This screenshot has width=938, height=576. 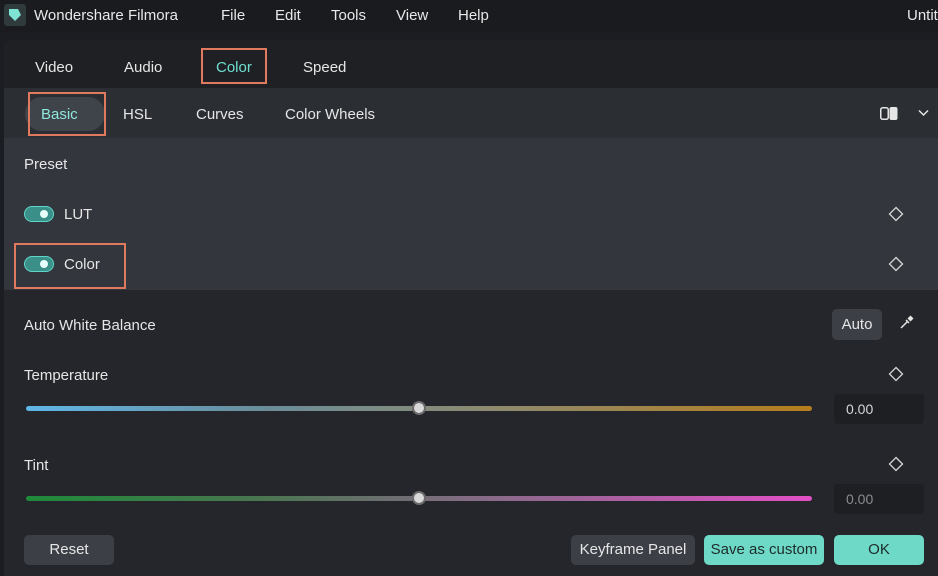 I want to click on tint-value-field: 0.00, so click(x=879, y=499).